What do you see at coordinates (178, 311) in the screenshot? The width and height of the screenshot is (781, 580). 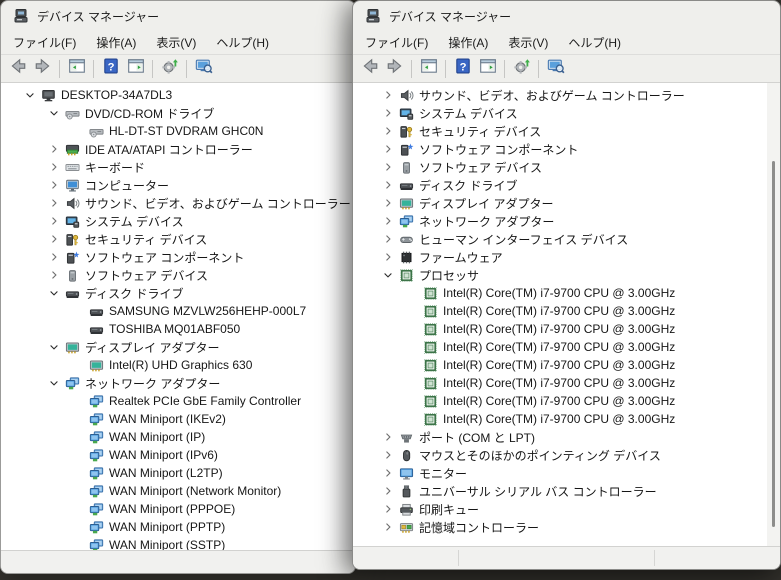 I see `tree-item: SAMSUNG MZVLW256HEHP-000L7` at bounding box center [178, 311].